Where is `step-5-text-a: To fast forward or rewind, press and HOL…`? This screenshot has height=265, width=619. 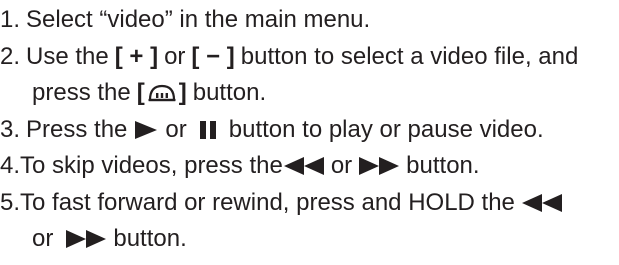
step-5-text-a: To fast forward or rewind, press and HOL… is located at coordinates (267, 202).